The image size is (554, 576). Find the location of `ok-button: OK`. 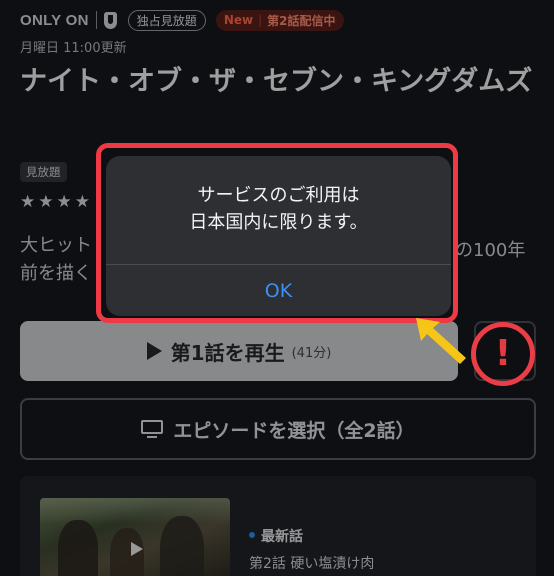

ok-button: OK is located at coordinates (278, 290).